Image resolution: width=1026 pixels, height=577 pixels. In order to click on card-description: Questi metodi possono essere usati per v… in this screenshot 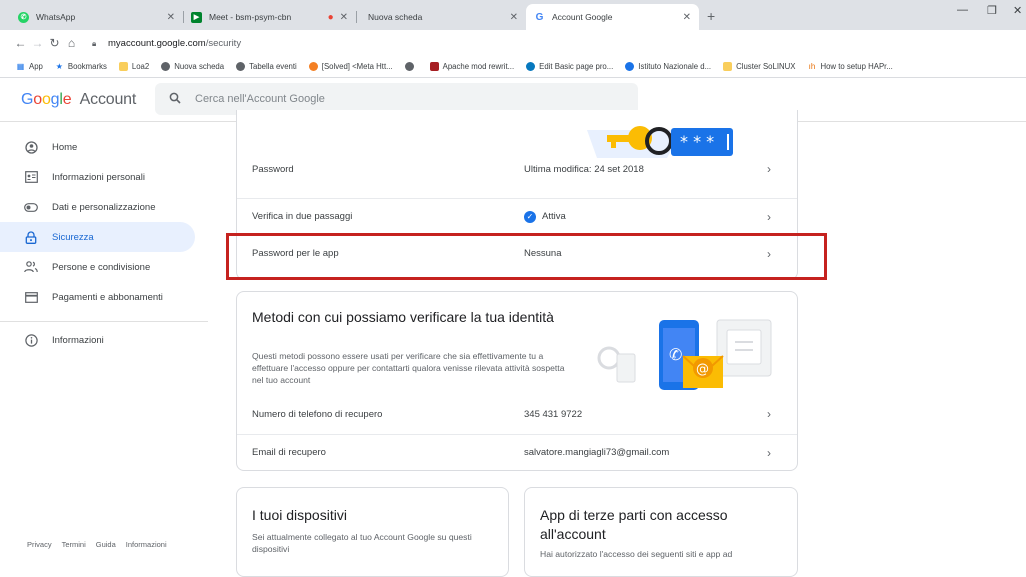, I will do `click(408, 368)`.